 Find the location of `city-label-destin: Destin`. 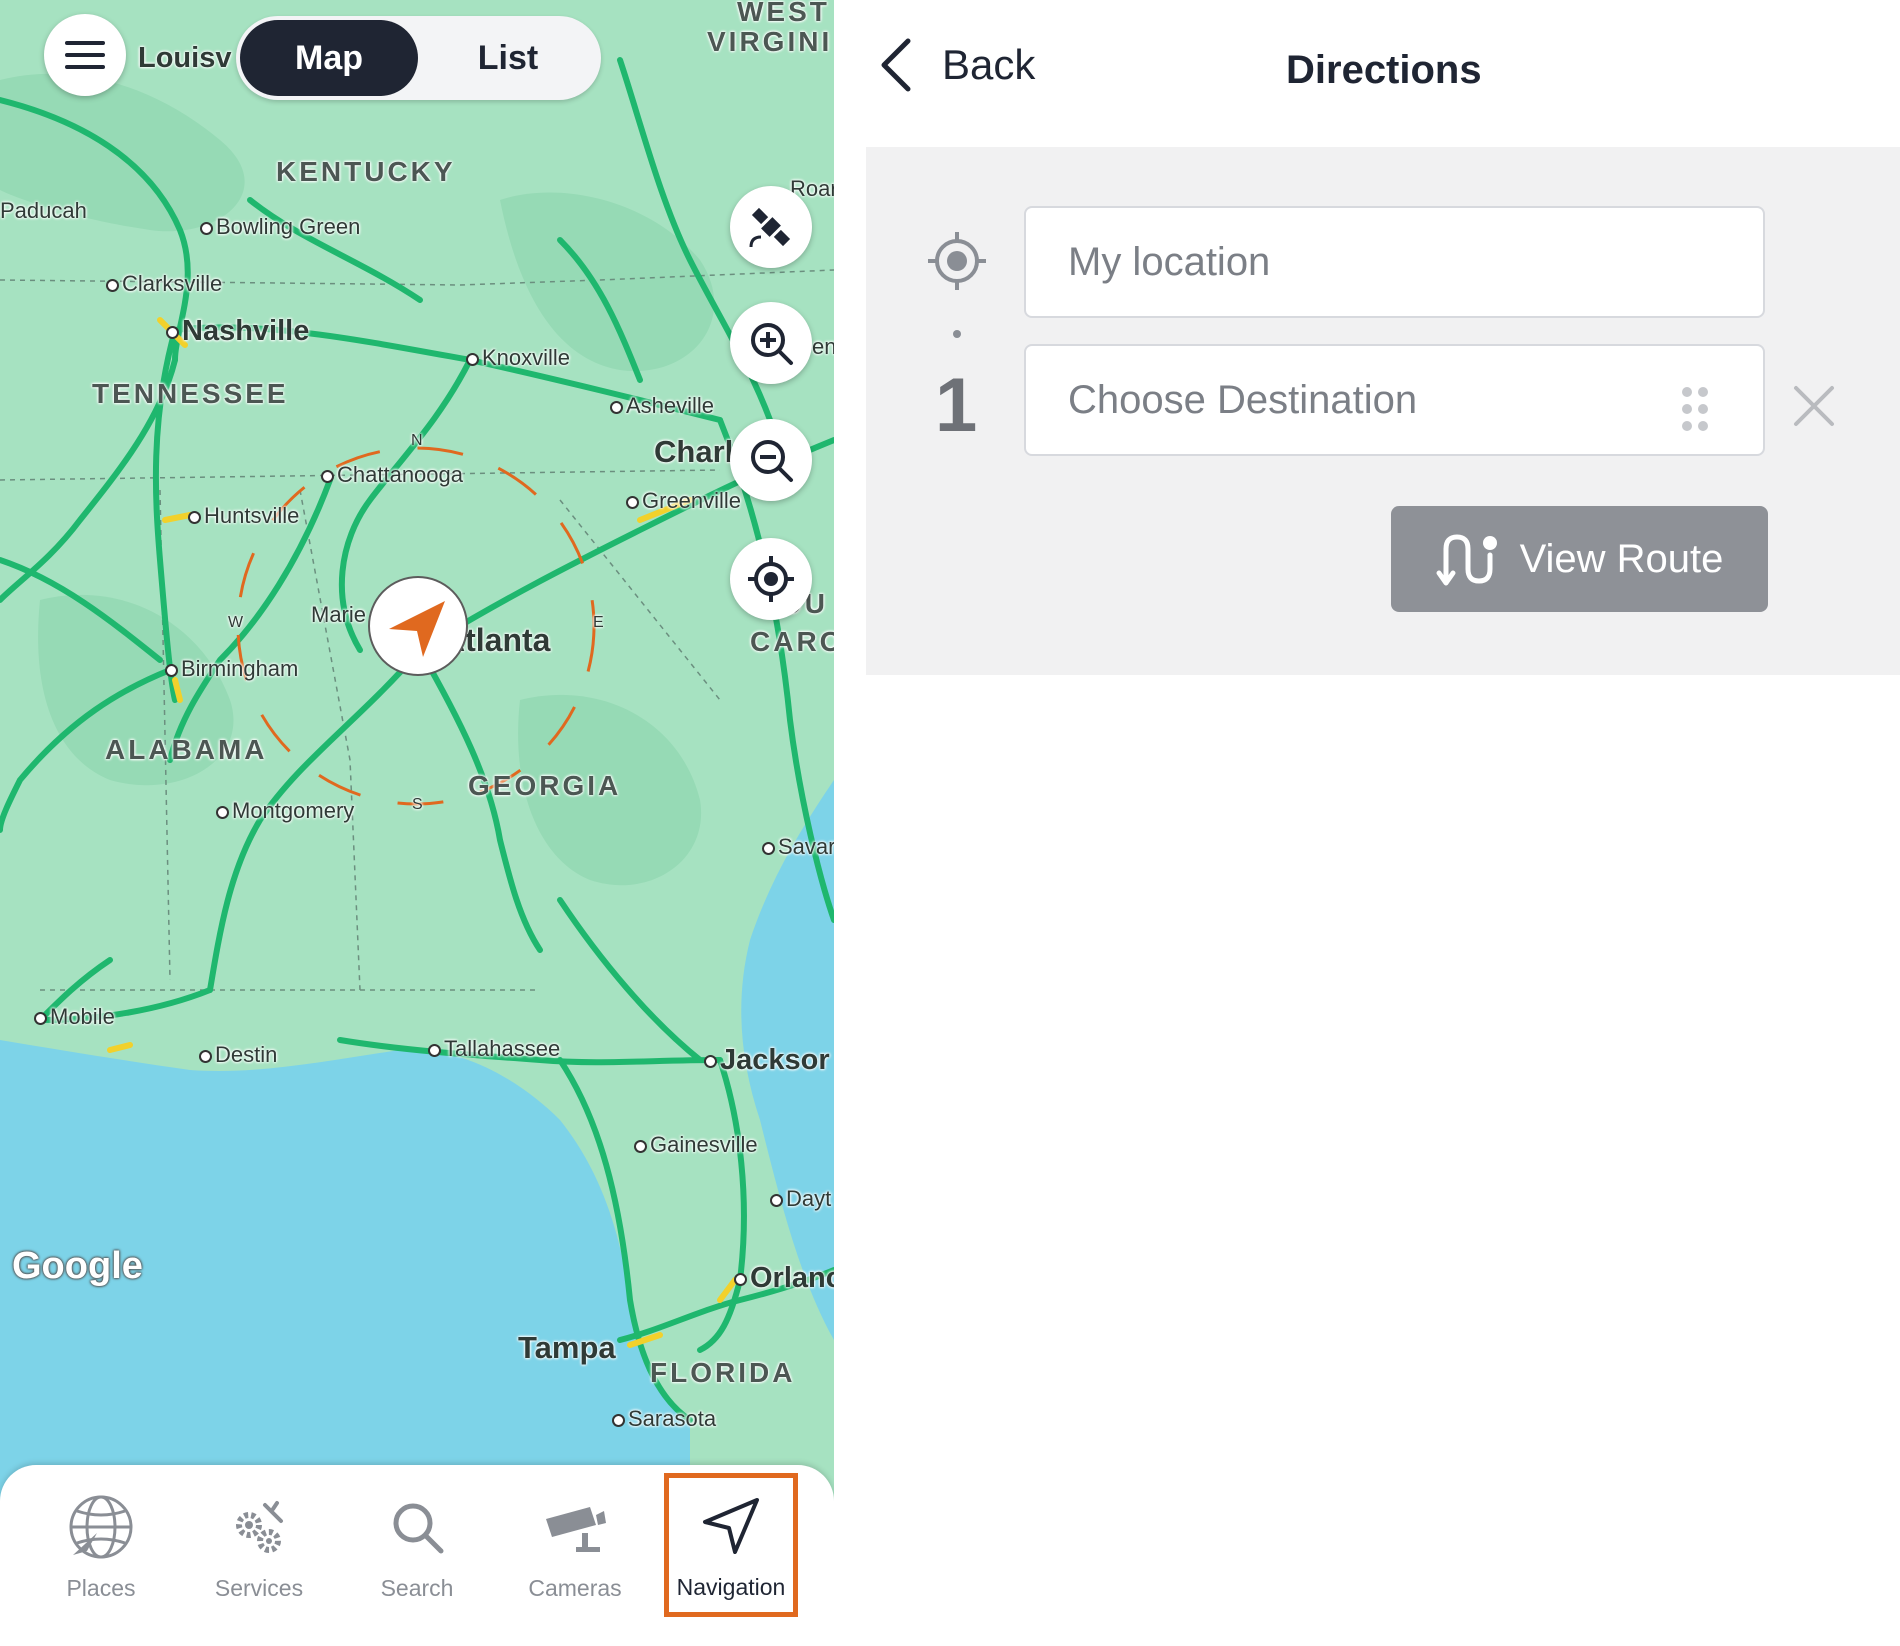

city-label-destin: Destin is located at coordinates (238, 1055).